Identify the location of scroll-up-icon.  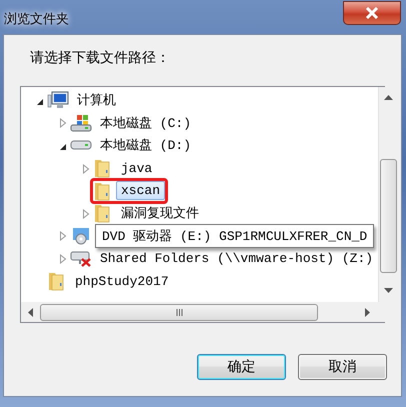
(389, 98).